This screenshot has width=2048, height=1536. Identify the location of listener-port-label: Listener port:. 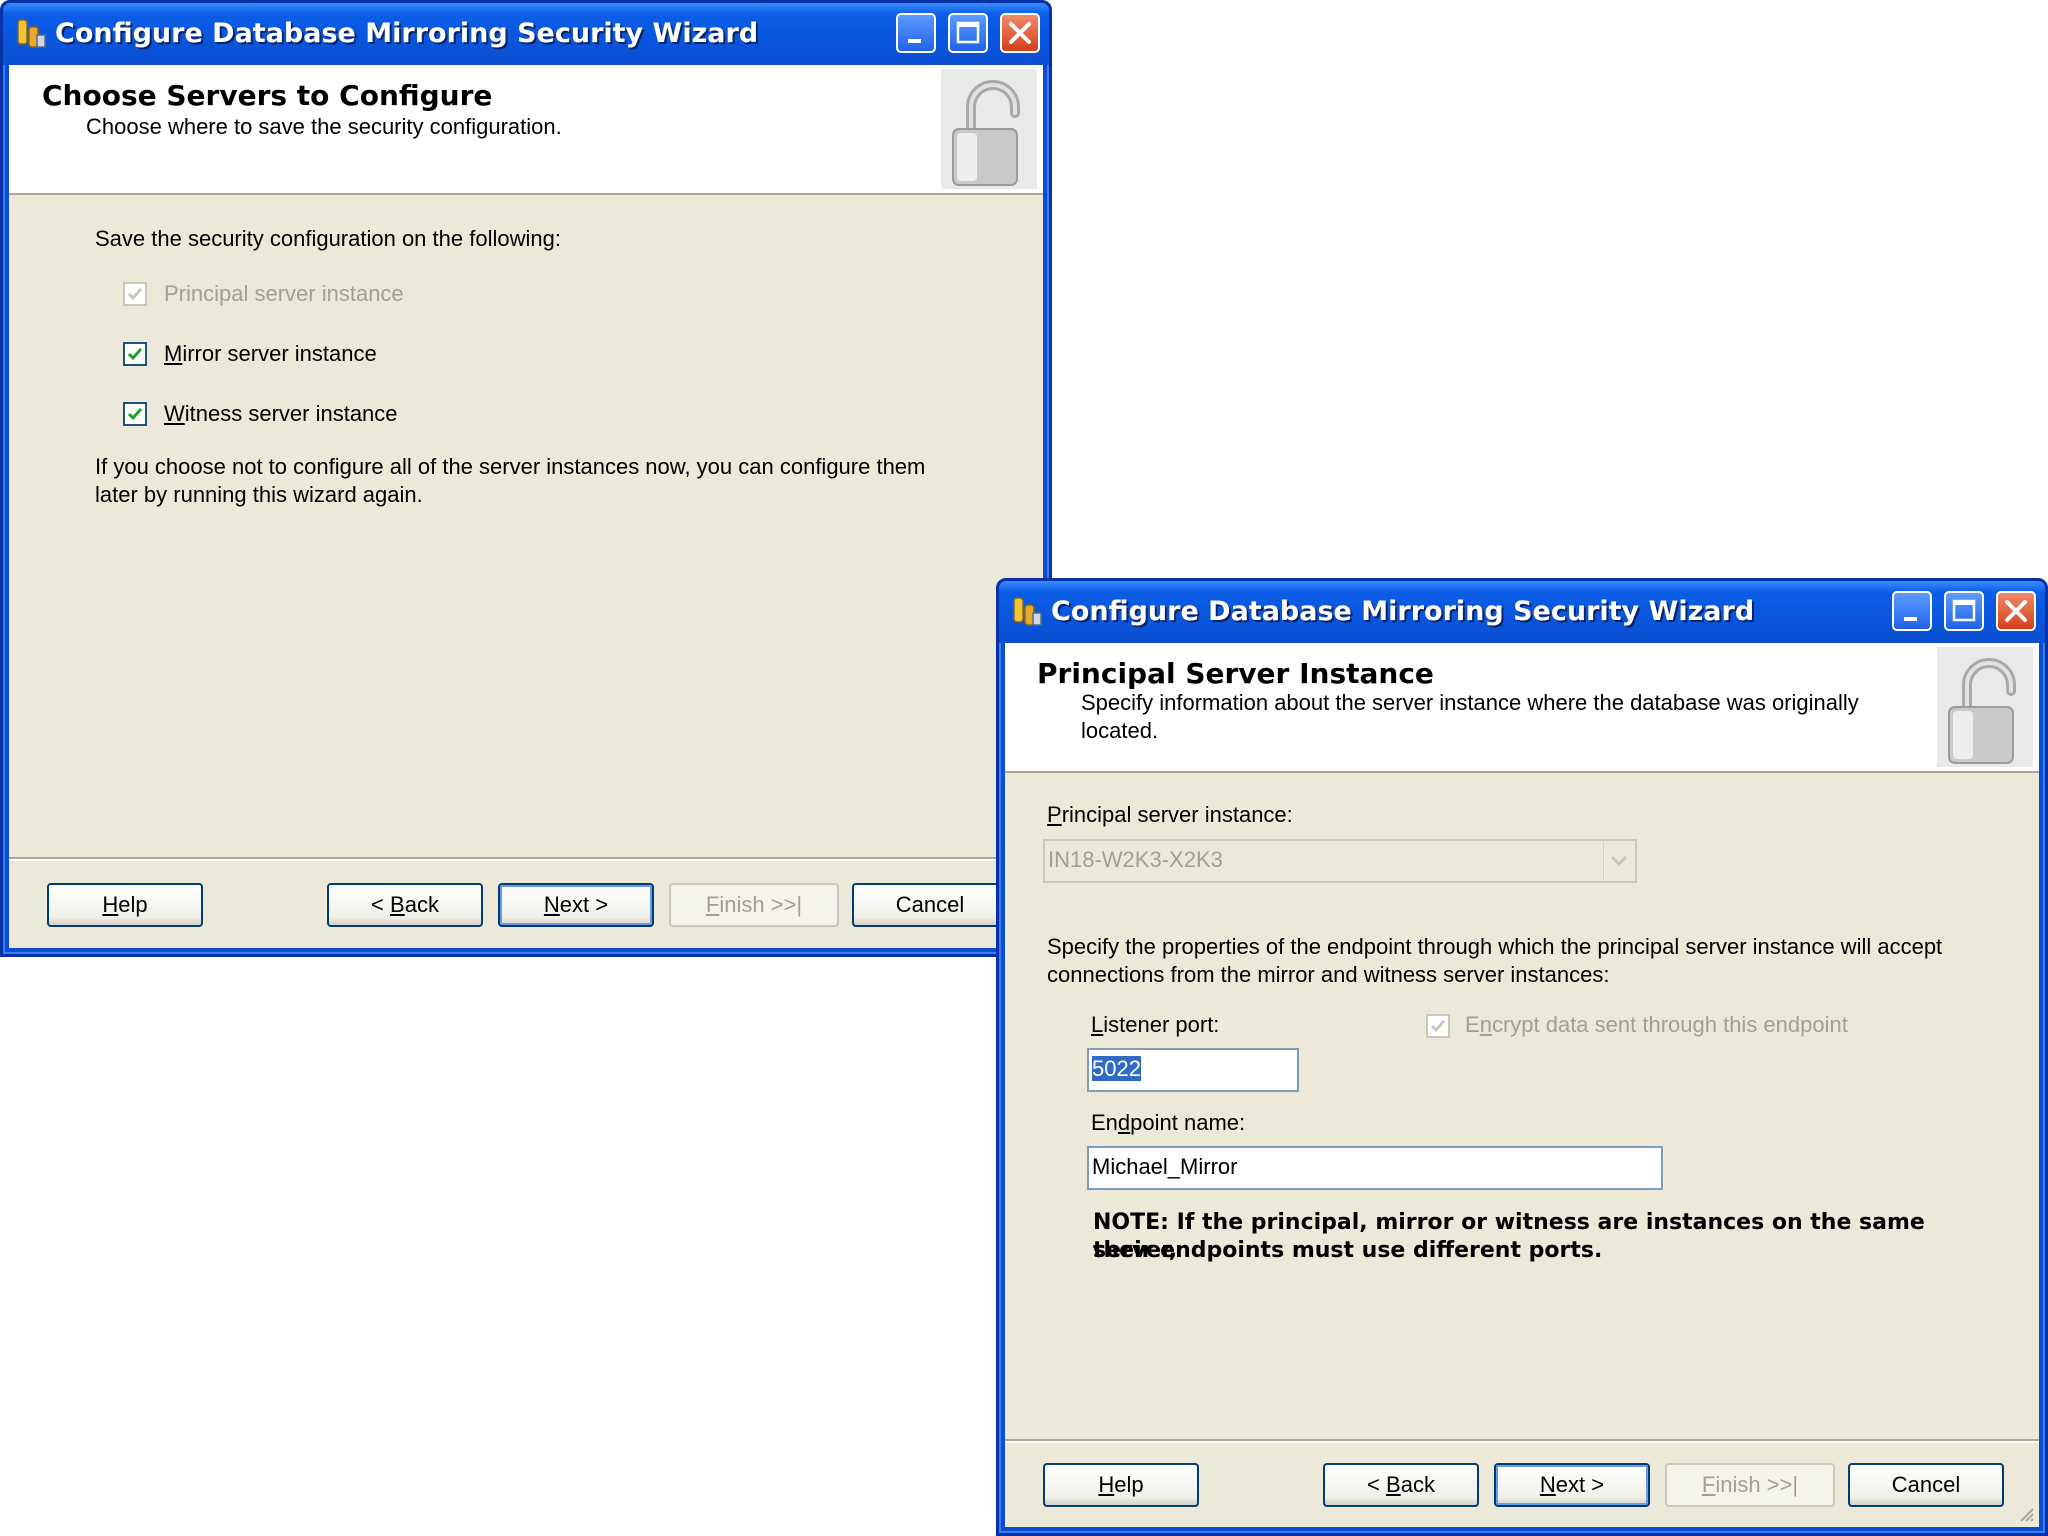
(1155, 1024).